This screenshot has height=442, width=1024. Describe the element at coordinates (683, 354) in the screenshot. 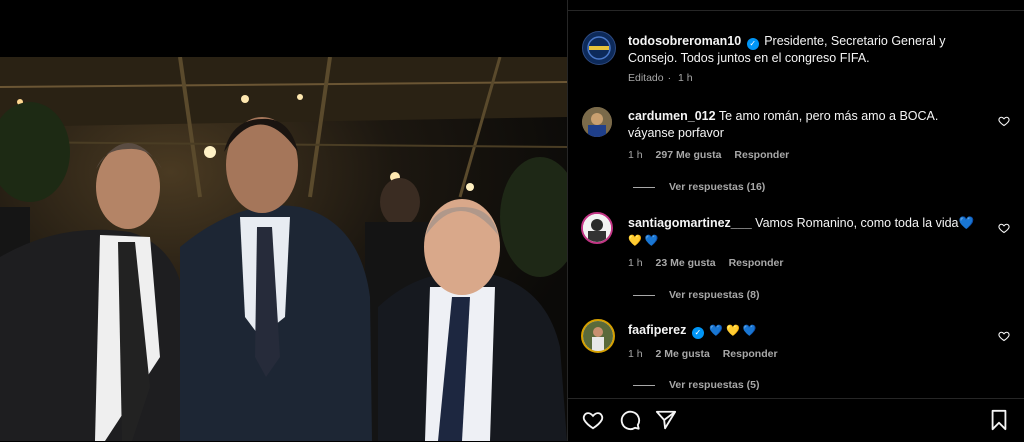

I see `comment-likes: 2 Me gusta` at that location.